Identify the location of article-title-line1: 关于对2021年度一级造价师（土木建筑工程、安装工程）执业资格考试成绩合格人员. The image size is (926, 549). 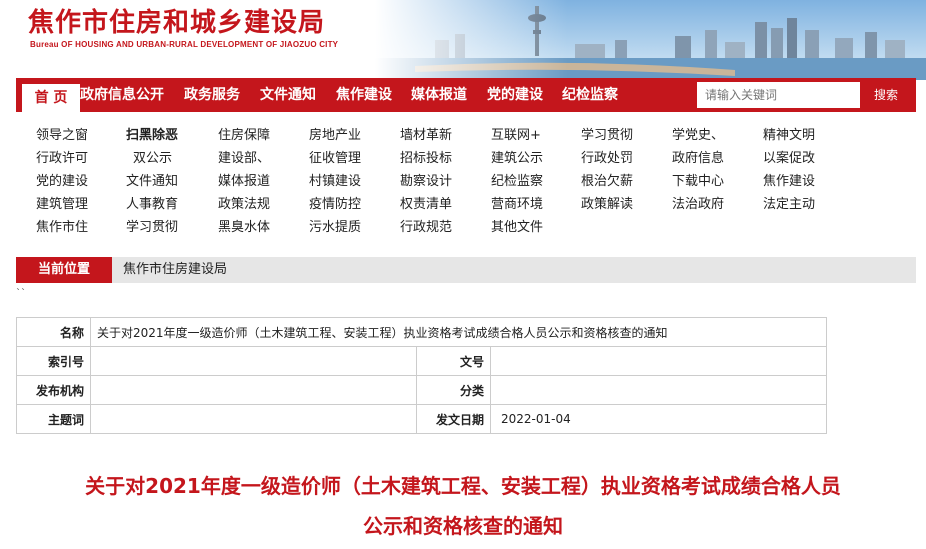
(463, 486).